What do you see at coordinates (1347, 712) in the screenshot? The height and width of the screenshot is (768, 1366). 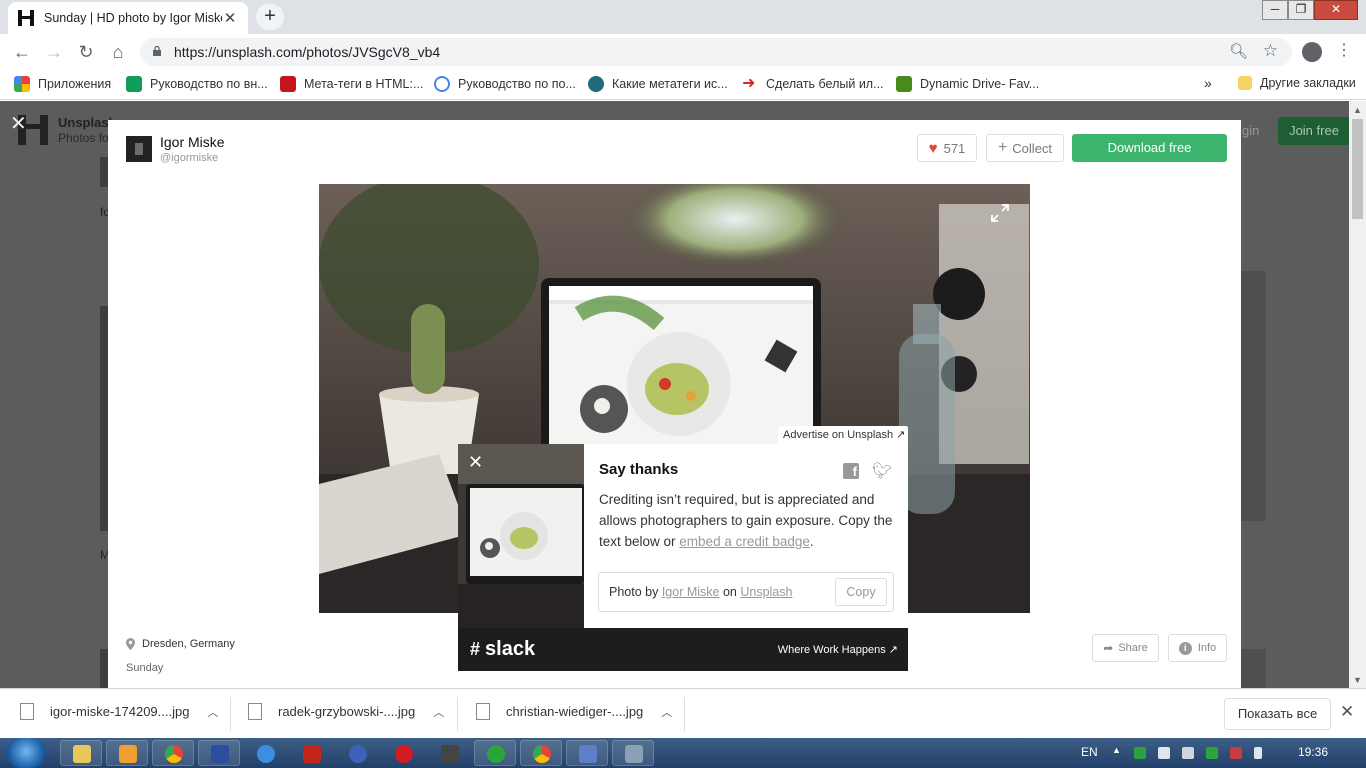 I see `close-shelf-icon: ✕` at bounding box center [1347, 712].